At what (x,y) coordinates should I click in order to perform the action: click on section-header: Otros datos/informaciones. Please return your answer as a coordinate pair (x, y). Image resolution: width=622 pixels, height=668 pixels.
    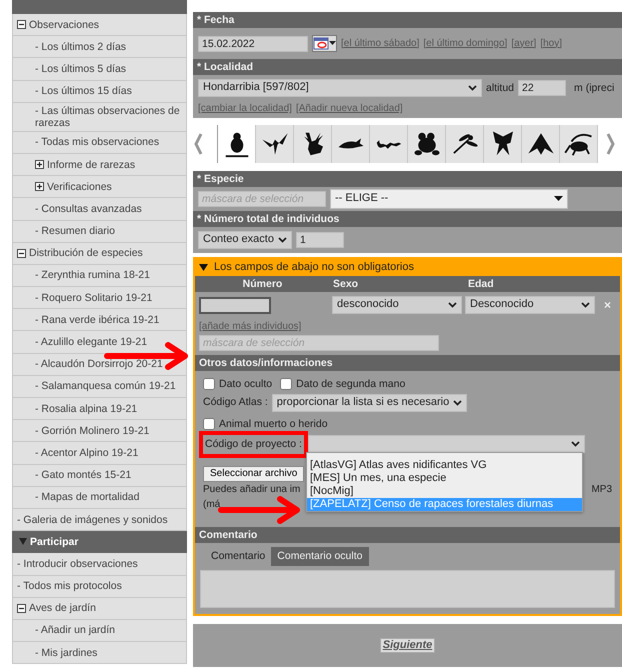
    Looking at the image, I should click on (407, 363).